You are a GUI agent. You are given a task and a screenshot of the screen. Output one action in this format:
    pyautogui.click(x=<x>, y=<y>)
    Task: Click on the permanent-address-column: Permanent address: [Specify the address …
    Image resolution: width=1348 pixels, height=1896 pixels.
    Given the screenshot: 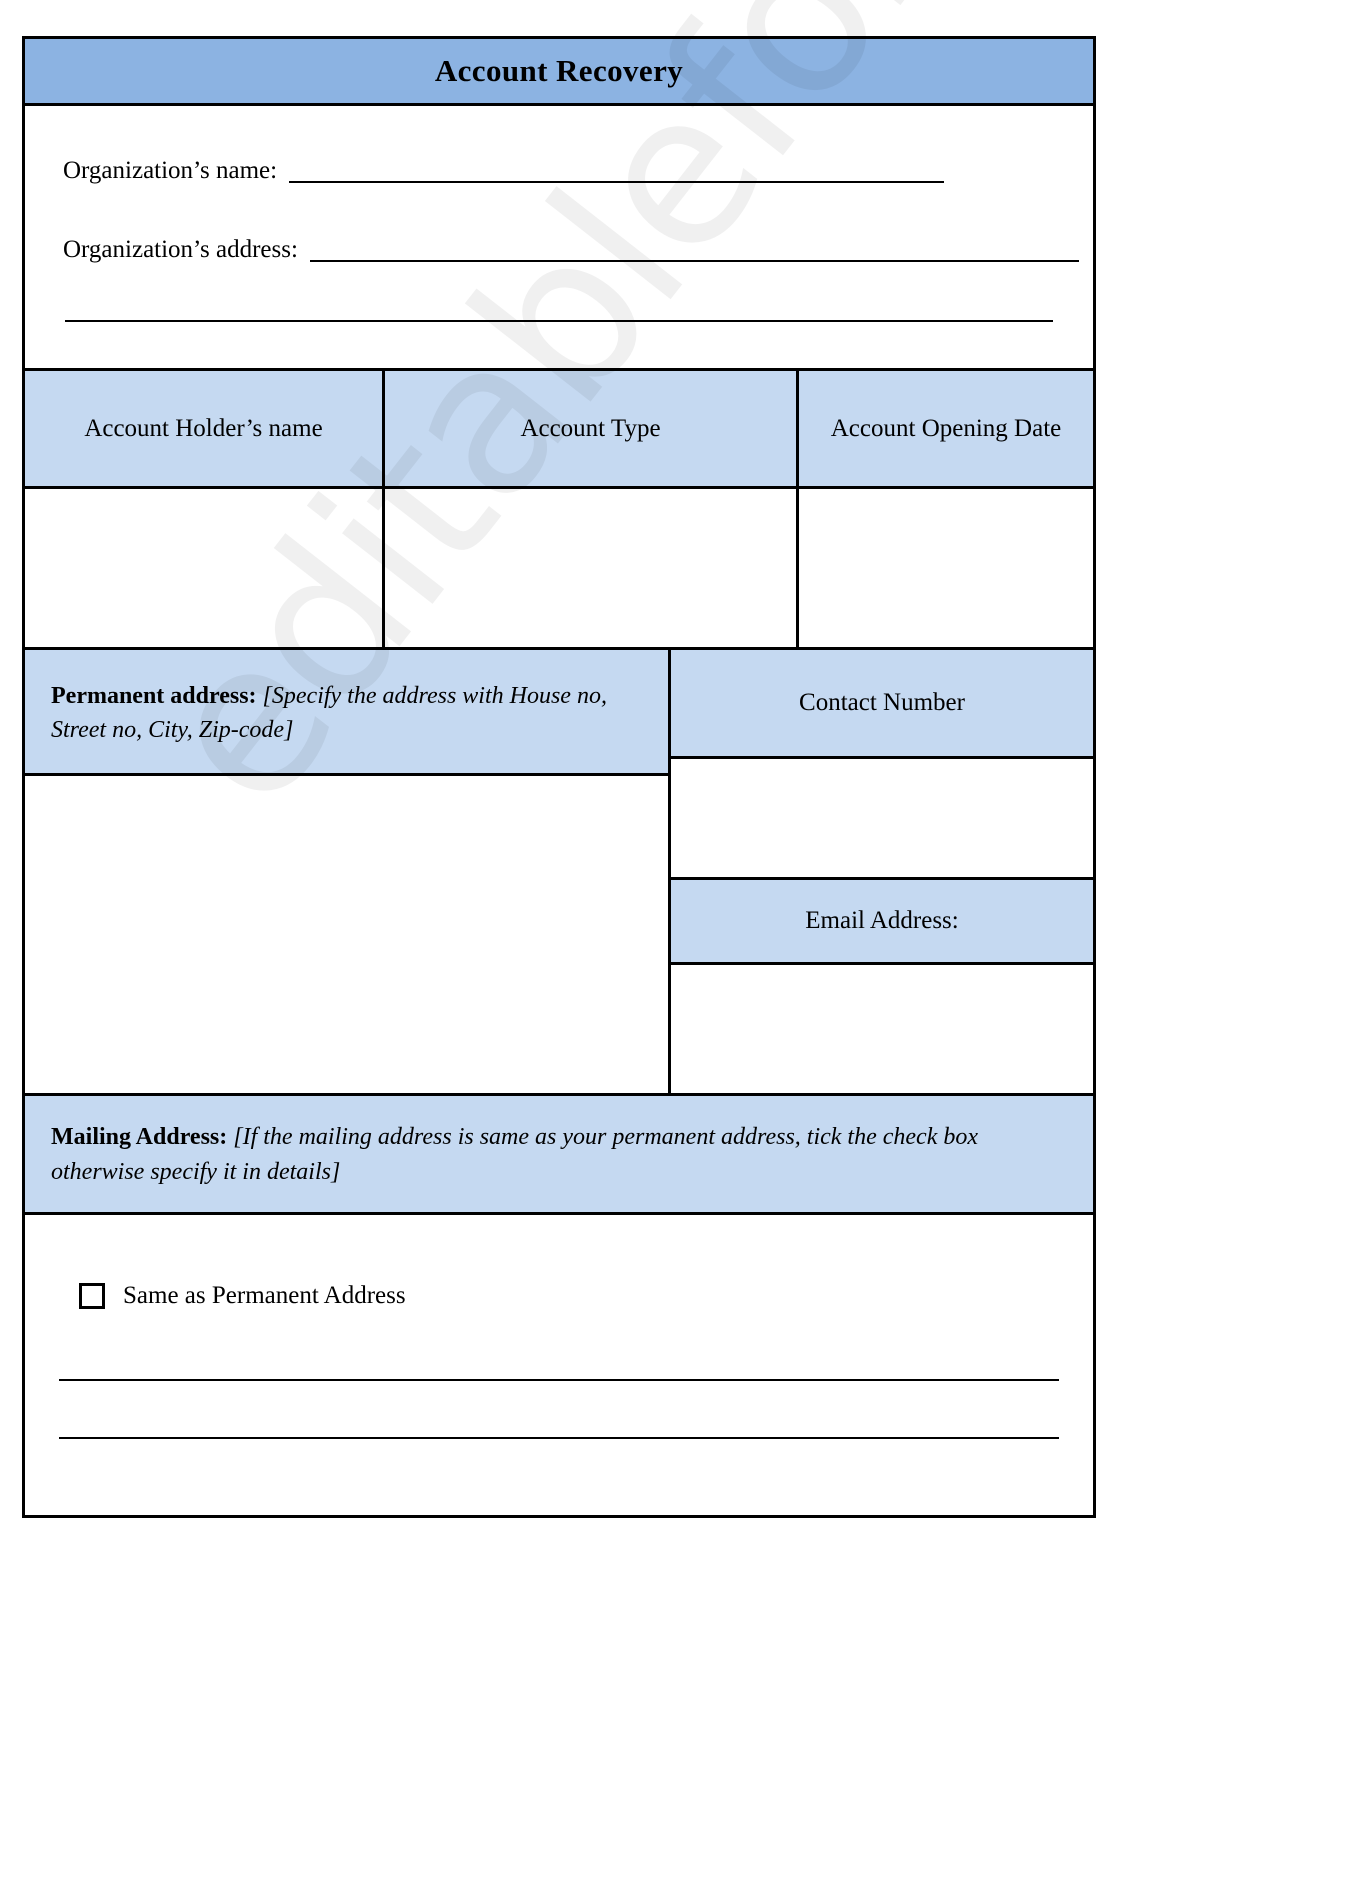 What is the action you would take?
    pyautogui.click(x=348, y=871)
    